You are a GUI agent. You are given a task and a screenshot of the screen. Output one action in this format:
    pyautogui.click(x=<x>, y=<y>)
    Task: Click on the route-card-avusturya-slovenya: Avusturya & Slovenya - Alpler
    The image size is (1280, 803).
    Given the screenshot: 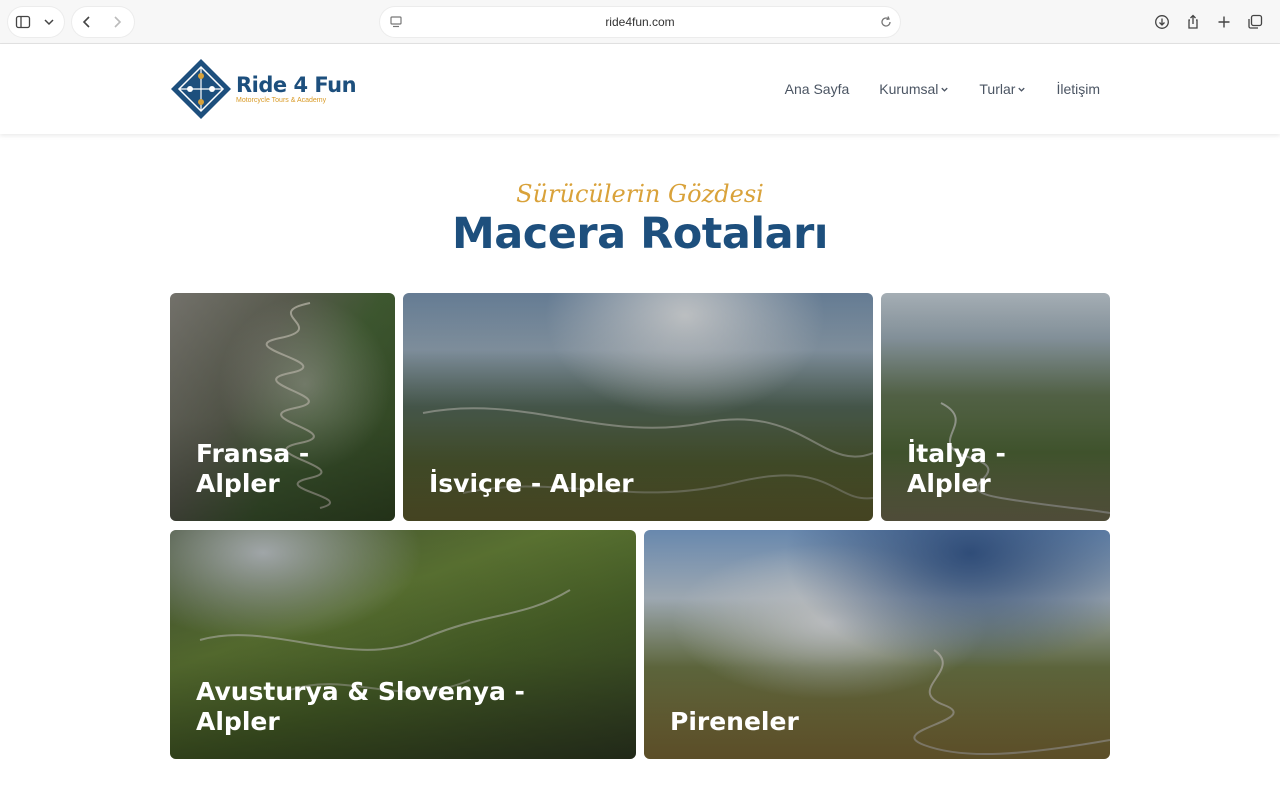 What is the action you would take?
    pyautogui.click(x=403, y=644)
    